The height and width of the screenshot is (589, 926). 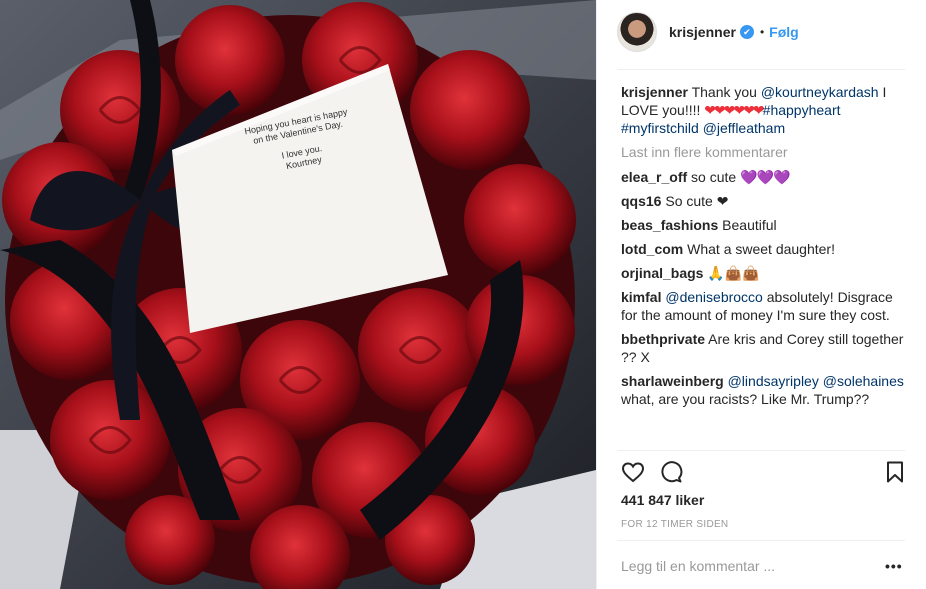 What do you see at coordinates (654, 92) in the screenshot?
I see `caption-username: krisjenner` at bounding box center [654, 92].